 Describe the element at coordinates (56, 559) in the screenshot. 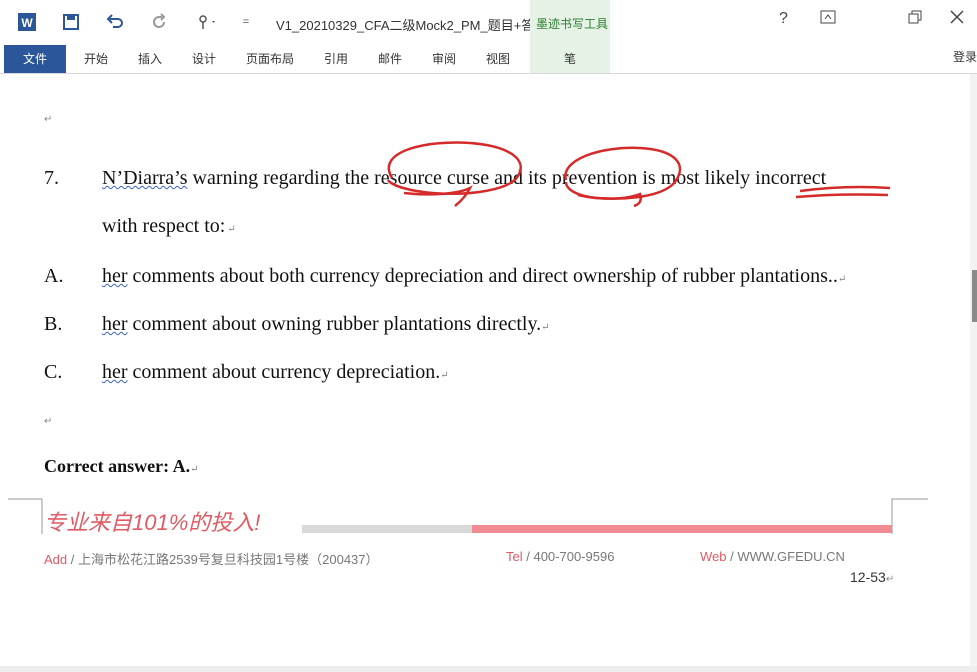

I see `address-label: Add` at that location.